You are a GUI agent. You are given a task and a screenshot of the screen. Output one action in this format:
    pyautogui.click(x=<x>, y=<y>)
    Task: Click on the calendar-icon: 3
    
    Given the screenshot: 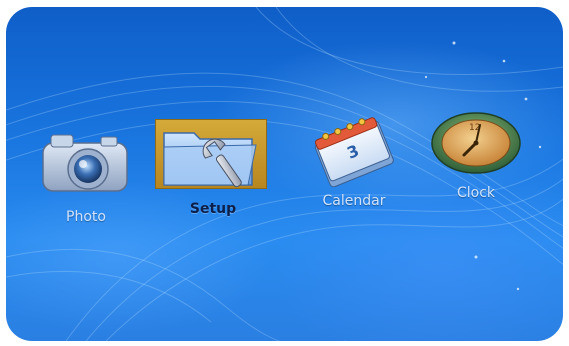 What is the action you would take?
    pyautogui.click(x=354, y=152)
    